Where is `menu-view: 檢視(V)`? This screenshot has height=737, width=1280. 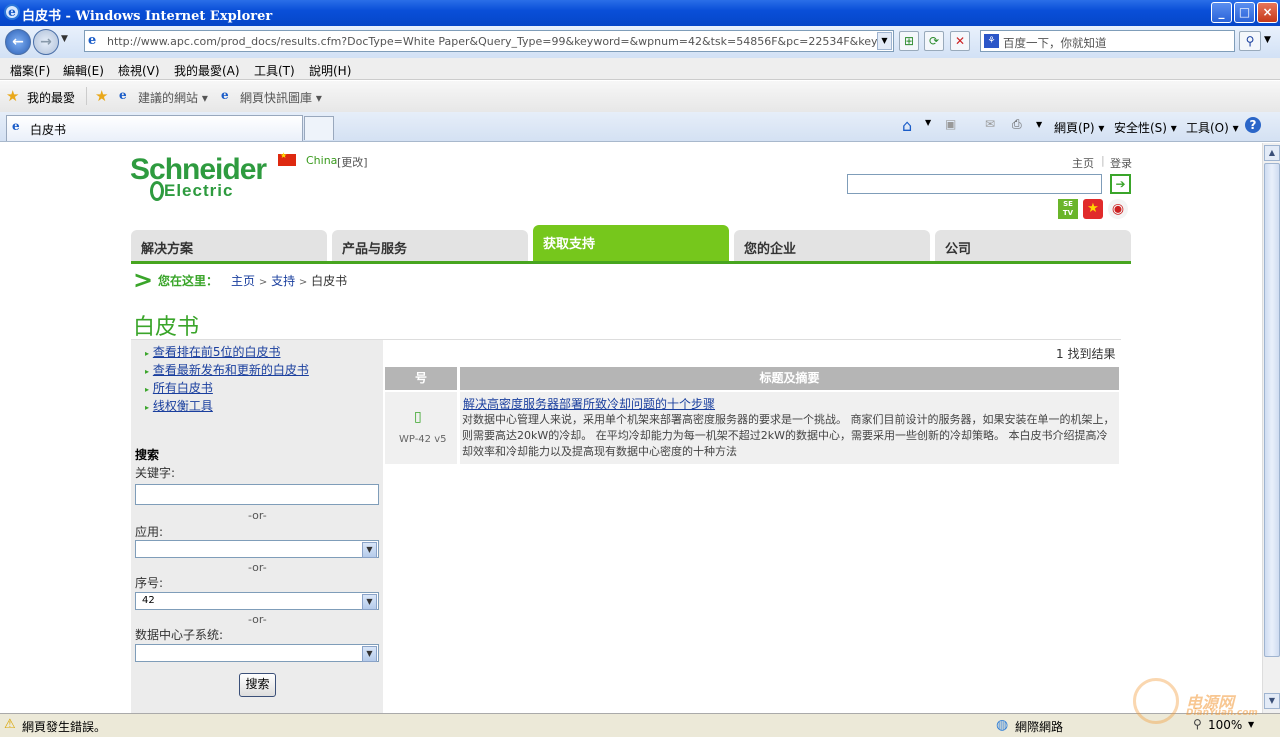 menu-view: 檢視(V) is located at coordinates (139, 70).